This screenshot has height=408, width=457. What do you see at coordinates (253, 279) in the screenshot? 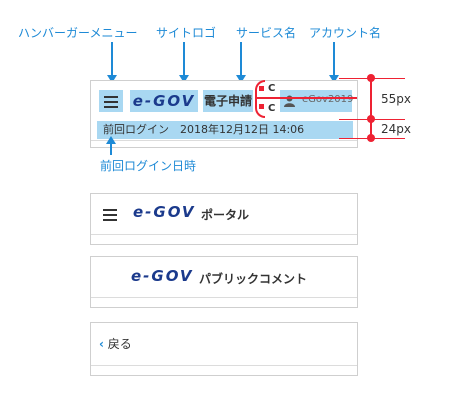
I see `service-name: パブリックコメント` at bounding box center [253, 279].